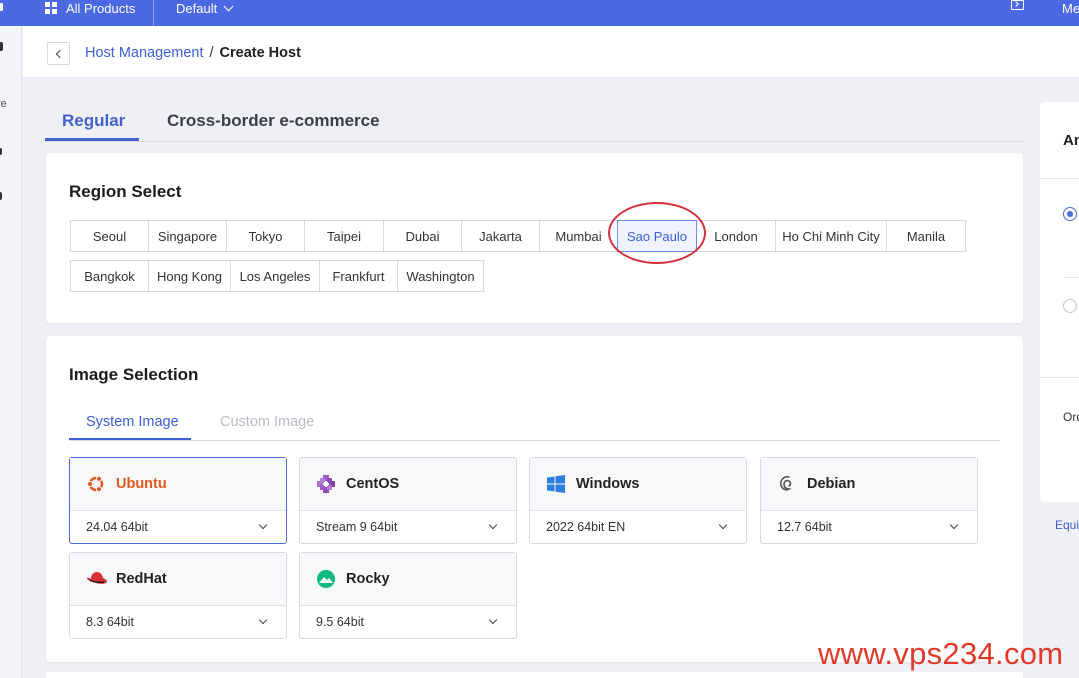  Describe the element at coordinates (189, 276) in the screenshot. I see `region-option-hong-kong: Hong Kong` at that location.